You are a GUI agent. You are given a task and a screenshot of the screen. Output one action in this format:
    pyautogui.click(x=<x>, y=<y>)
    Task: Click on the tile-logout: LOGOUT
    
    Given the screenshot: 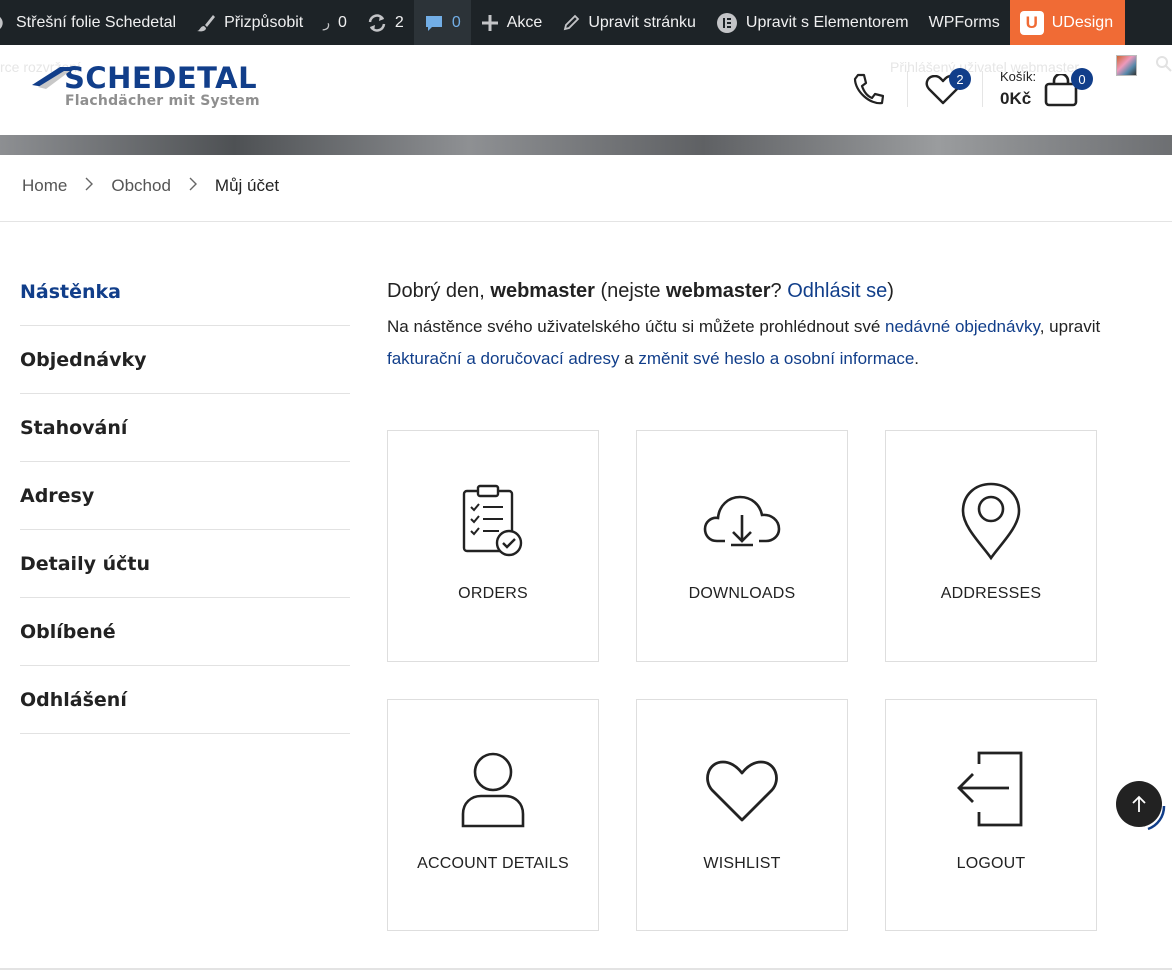 What is the action you would take?
    pyautogui.click(x=991, y=815)
    